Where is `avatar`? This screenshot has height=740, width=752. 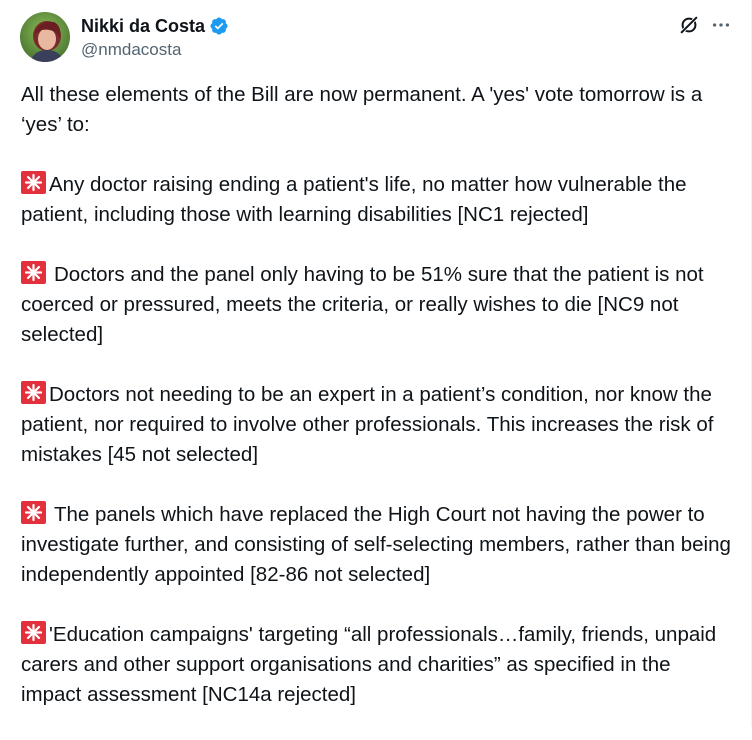 avatar is located at coordinates (45, 37).